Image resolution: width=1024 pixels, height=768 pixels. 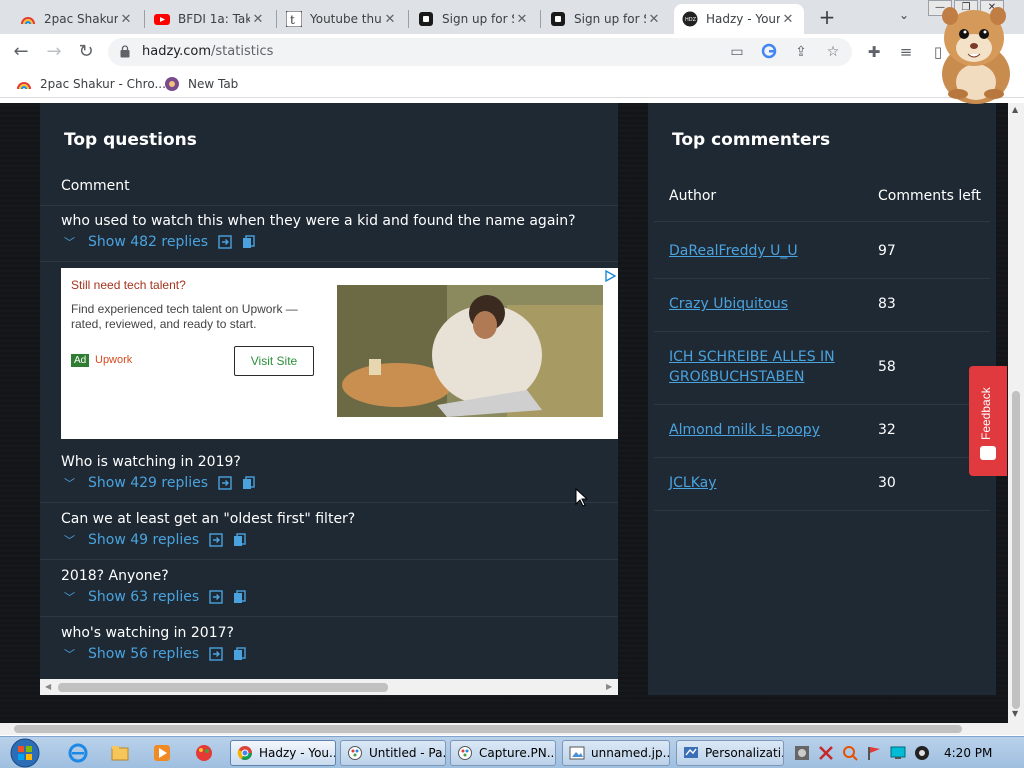 What do you see at coordinates (801, 52) in the screenshot?
I see `share-icon: ⇪` at bounding box center [801, 52].